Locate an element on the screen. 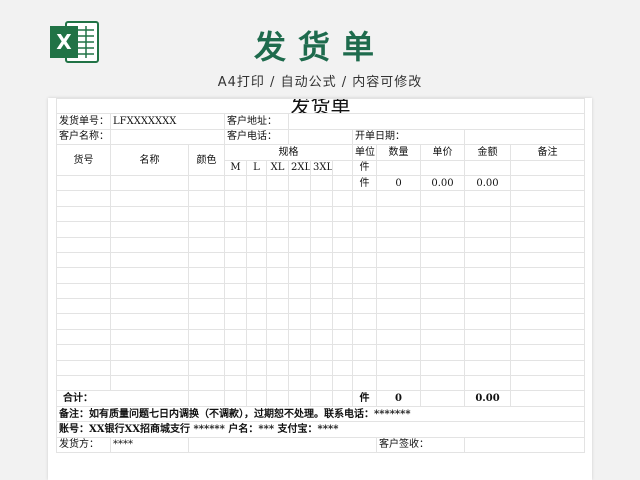 This screenshot has height=480, width=640. date-label: 开单日期： is located at coordinates (408, 137).